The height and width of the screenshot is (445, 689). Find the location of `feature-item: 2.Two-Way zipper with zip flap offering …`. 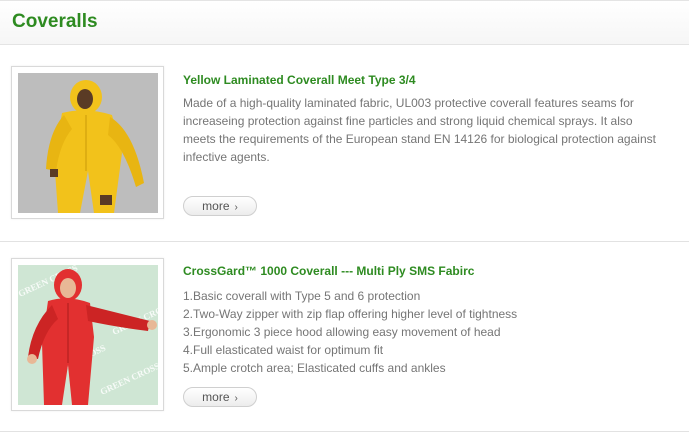

feature-item: 2.Two-Way zipper with zip flap offering … is located at coordinates (350, 314).